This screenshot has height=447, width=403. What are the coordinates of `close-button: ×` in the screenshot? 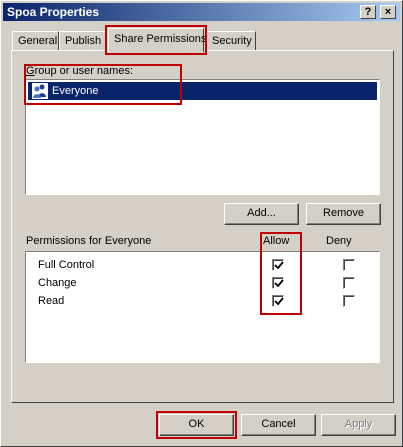 It's located at (388, 12).